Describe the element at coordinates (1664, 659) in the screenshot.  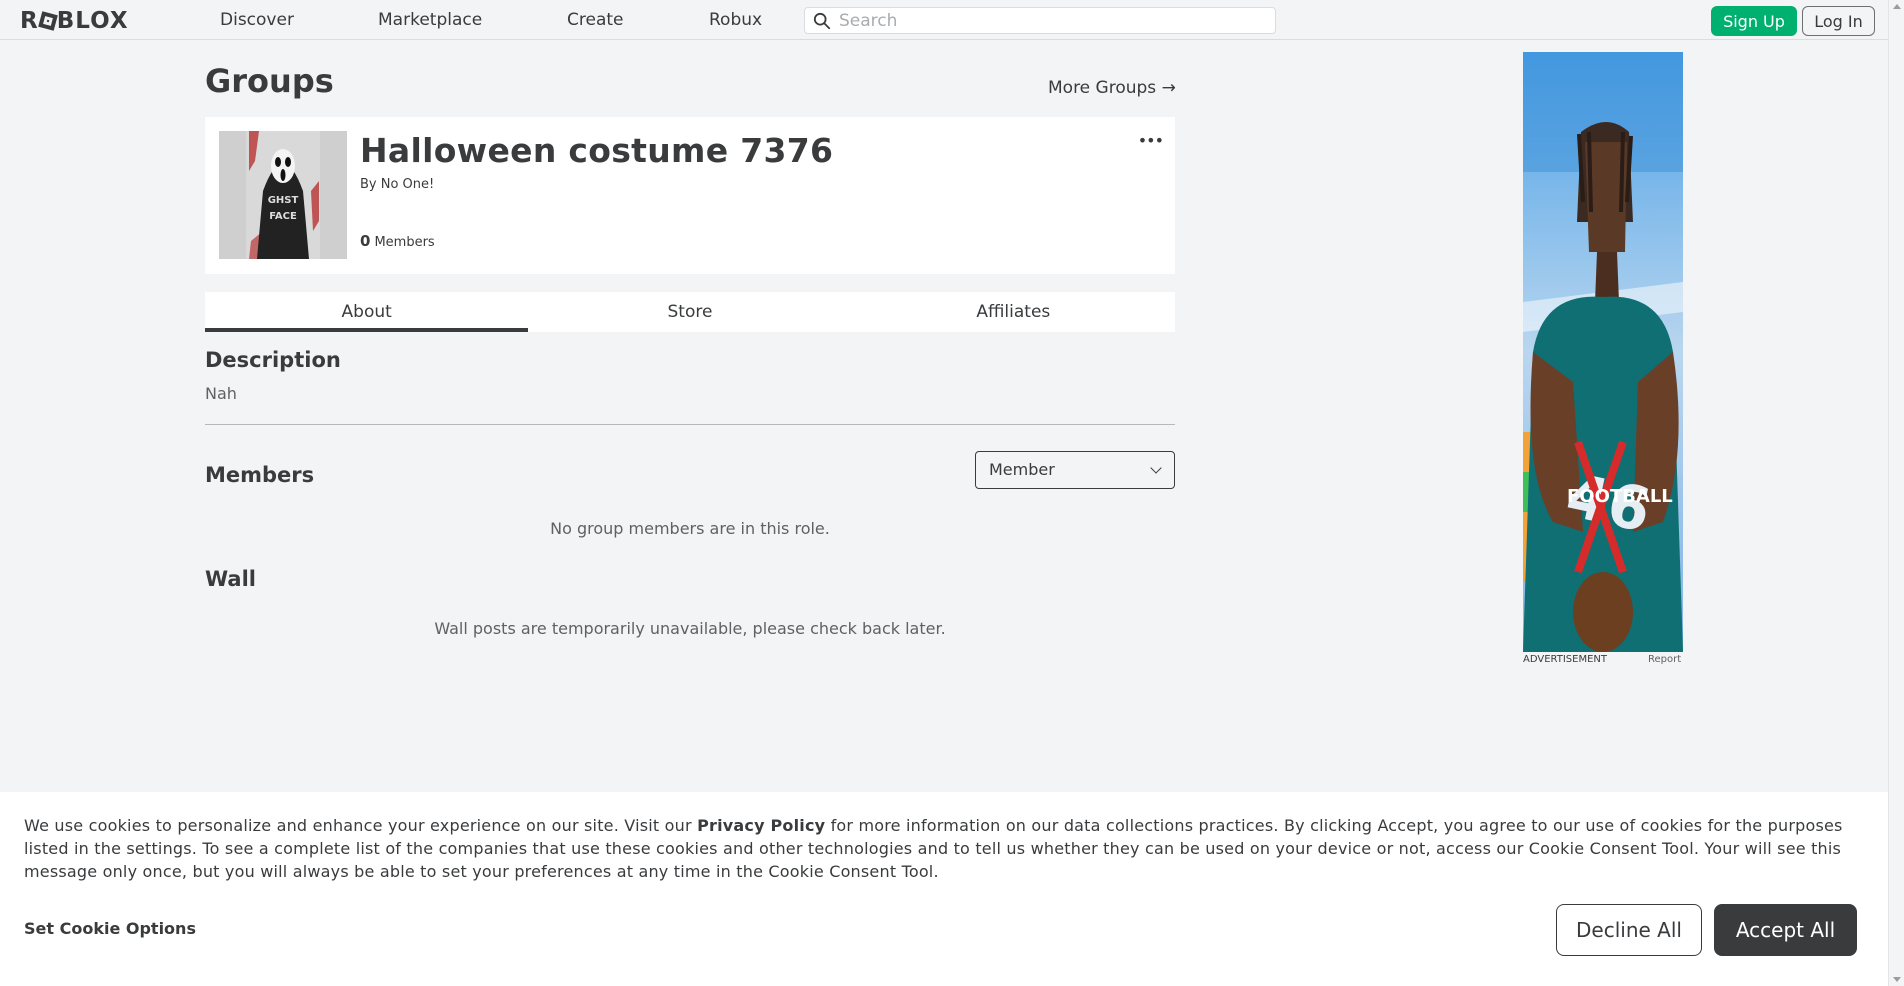
I see `ad-report-link: Report` at that location.